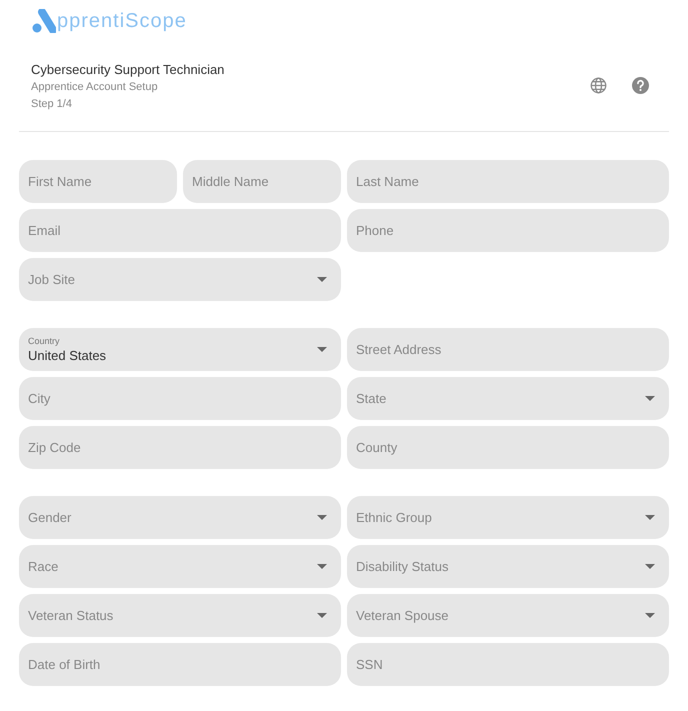 This screenshot has height=711, width=688. What do you see at coordinates (98, 181) in the screenshot?
I see `input-field: First Name` at bounding box center [98, 181].